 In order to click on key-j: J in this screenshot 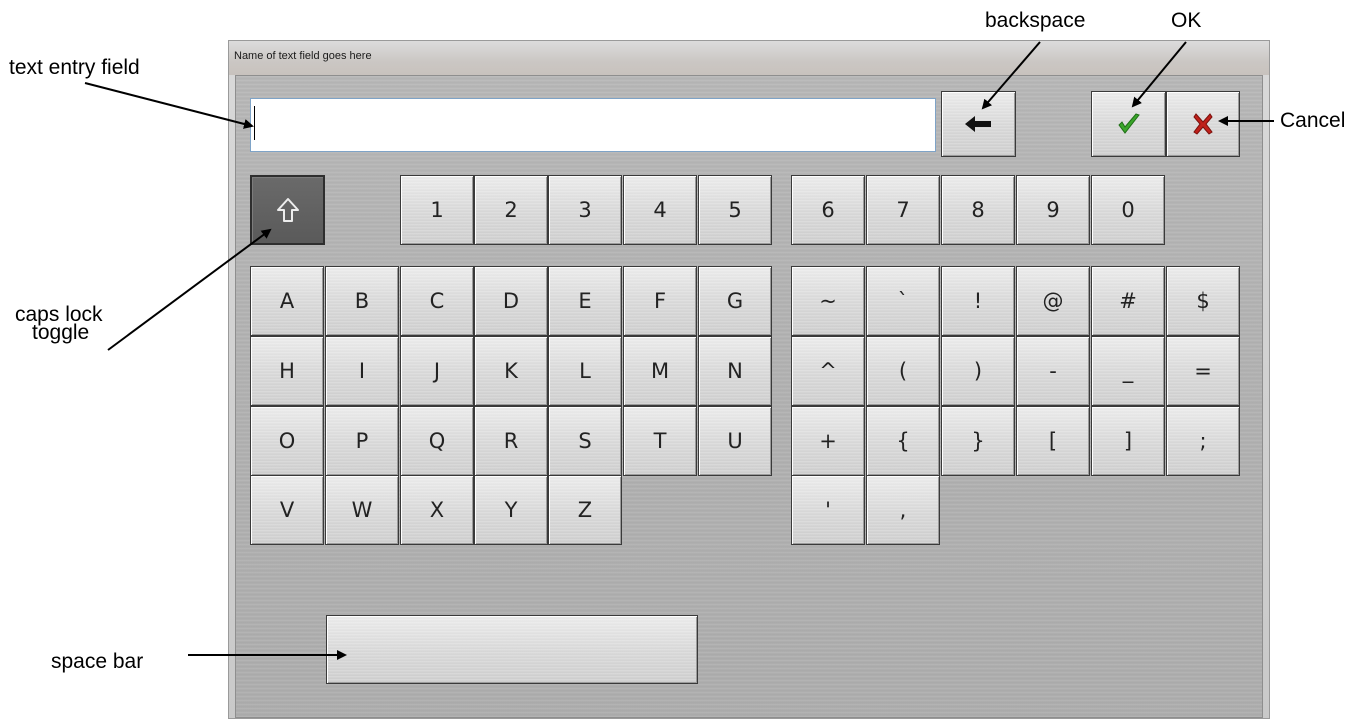, I will do `click(437, 371)`.